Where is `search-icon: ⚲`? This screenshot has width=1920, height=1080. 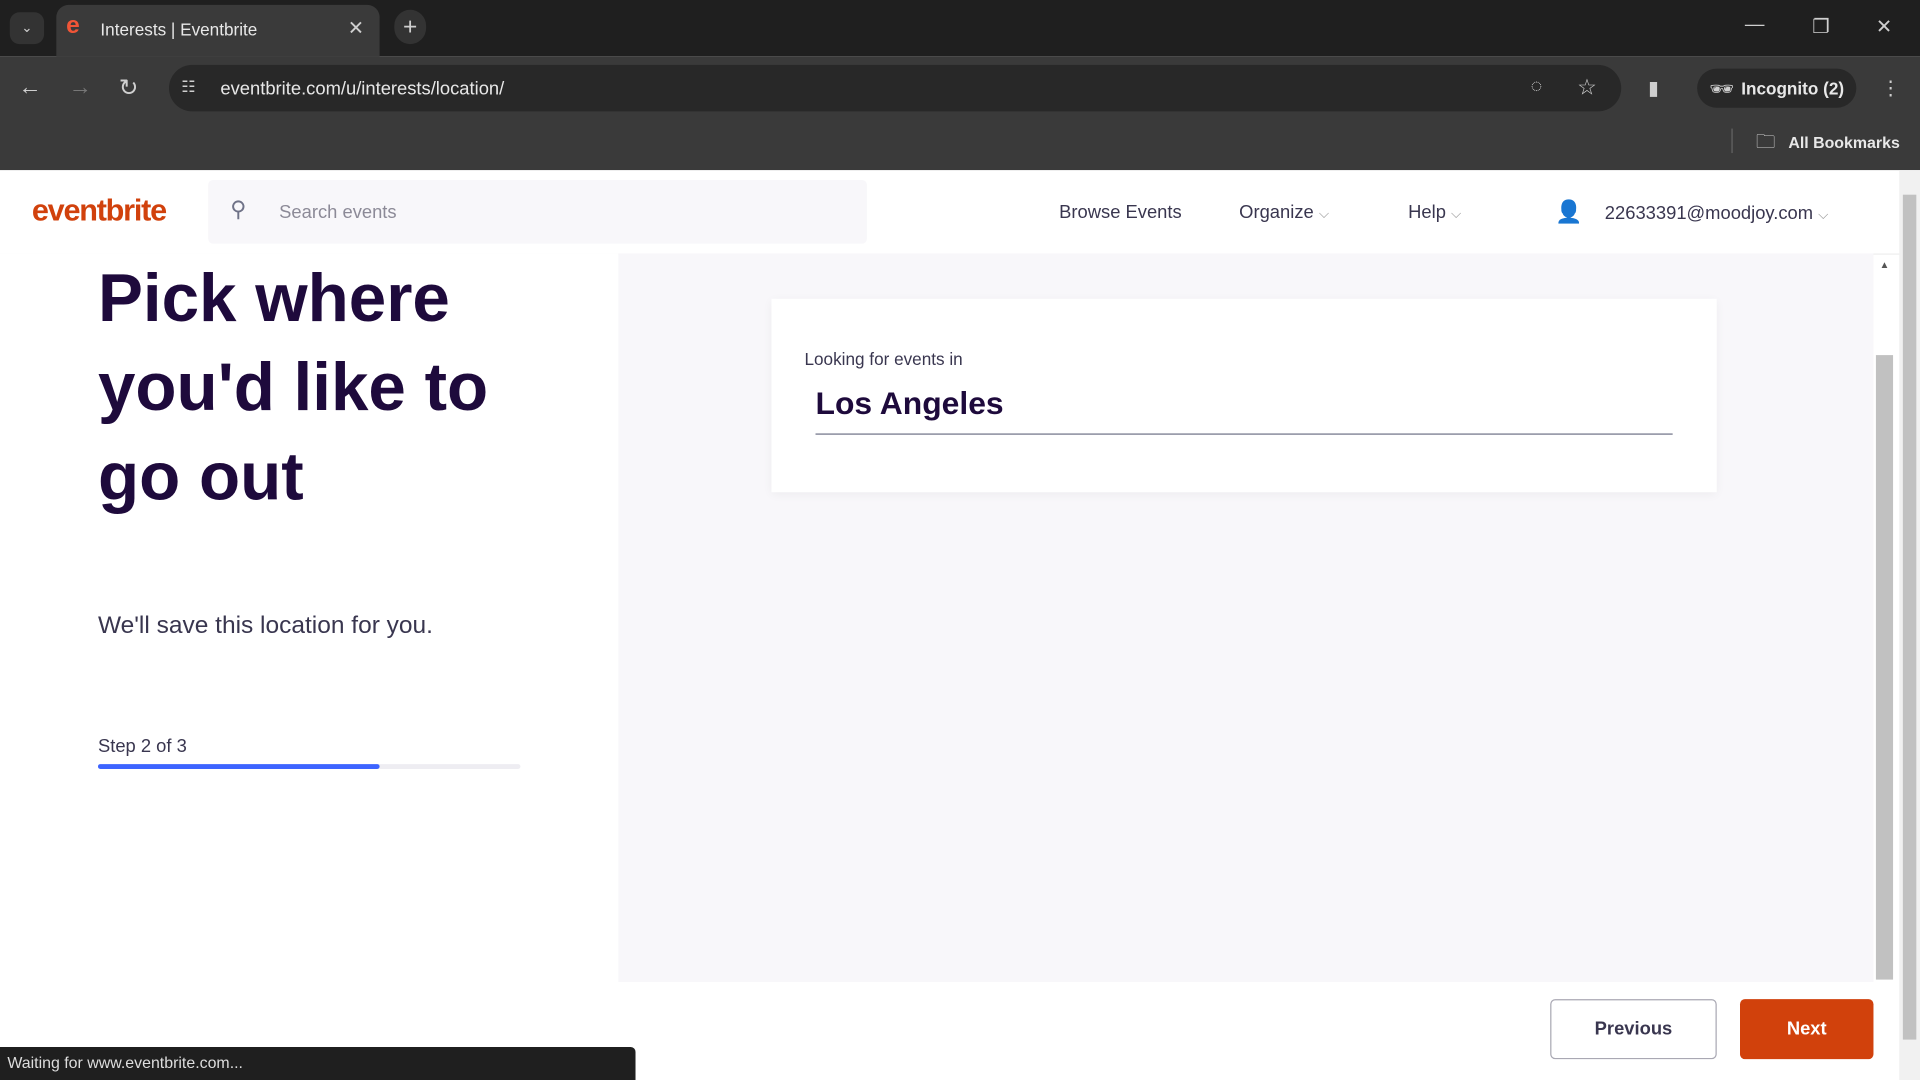
search-icon: ⚲ is located at coordinates (238, 209).